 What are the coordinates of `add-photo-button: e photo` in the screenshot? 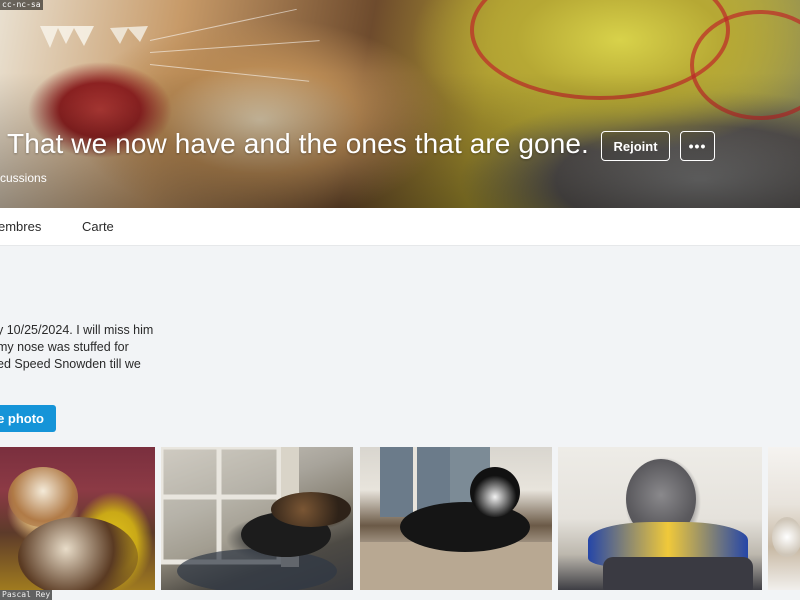 It's located at (28, 418).